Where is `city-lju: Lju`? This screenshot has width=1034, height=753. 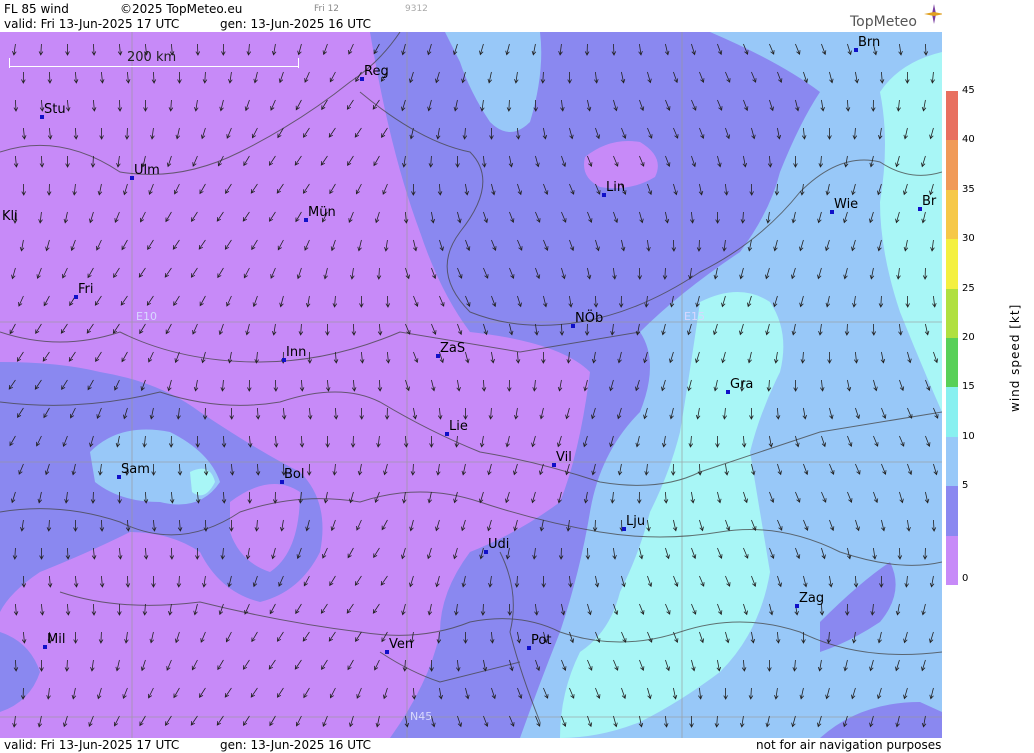
city-lju: Lju is located at coordinates (633, 522).